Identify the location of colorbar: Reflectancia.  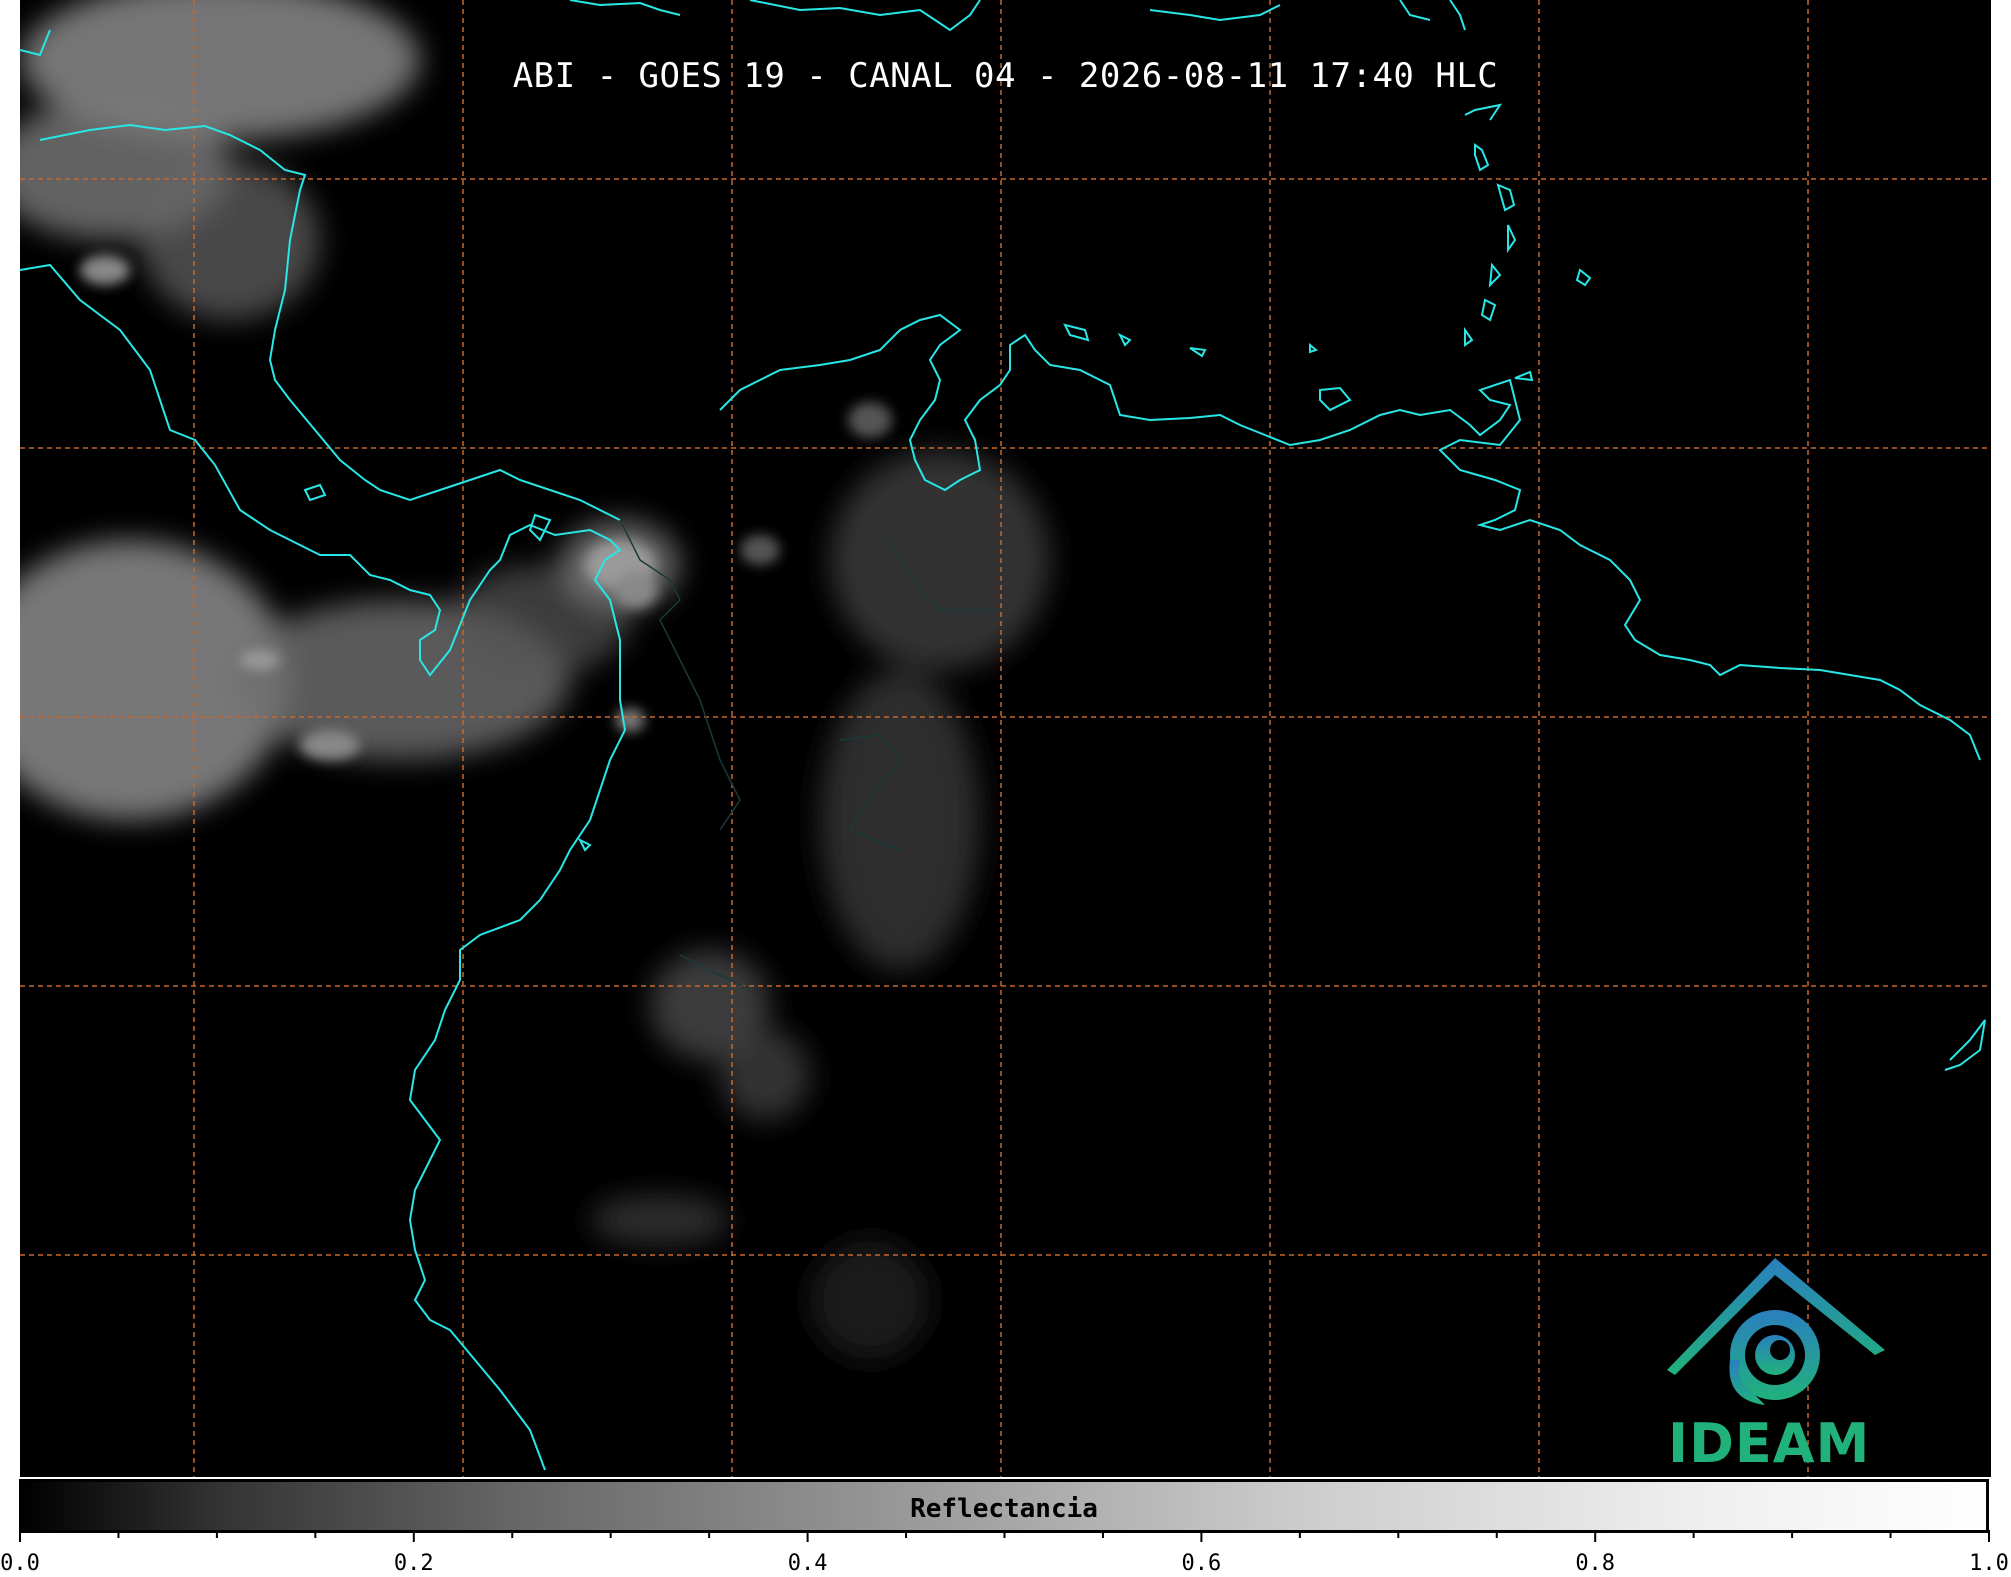
(1004, 1506).